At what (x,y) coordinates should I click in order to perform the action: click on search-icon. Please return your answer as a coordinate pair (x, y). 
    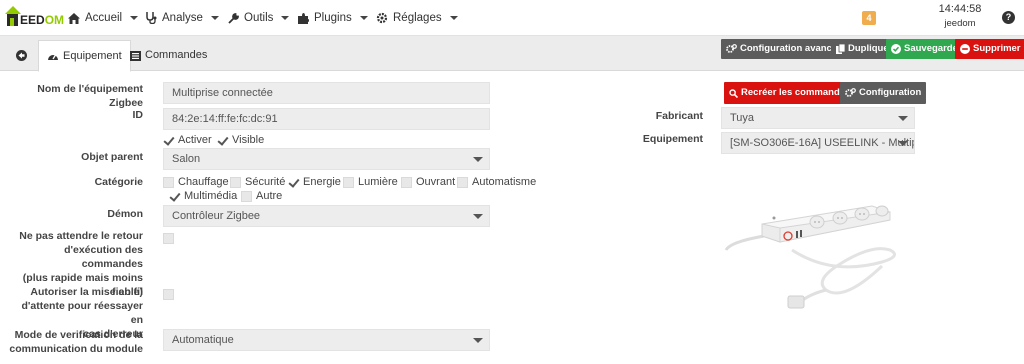
    Looking at the image, I should click on (733, 93).